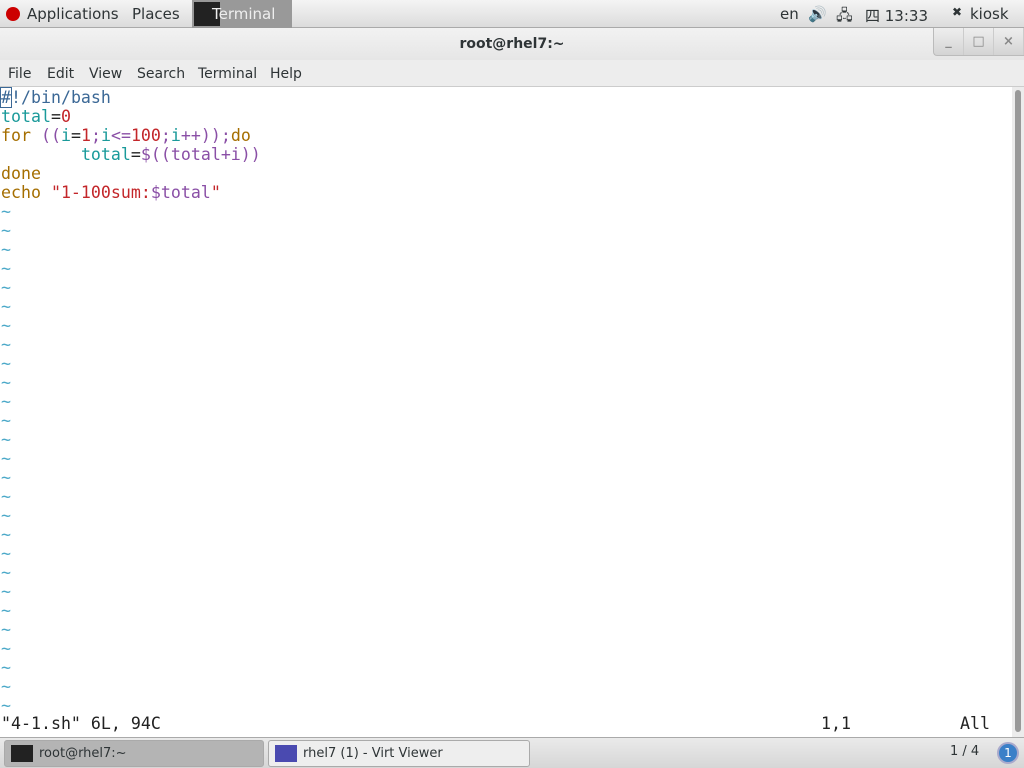 This screenshot has width=1024, height=768. I want to click on active-app-terminal: Terminal, so click(242, 14).